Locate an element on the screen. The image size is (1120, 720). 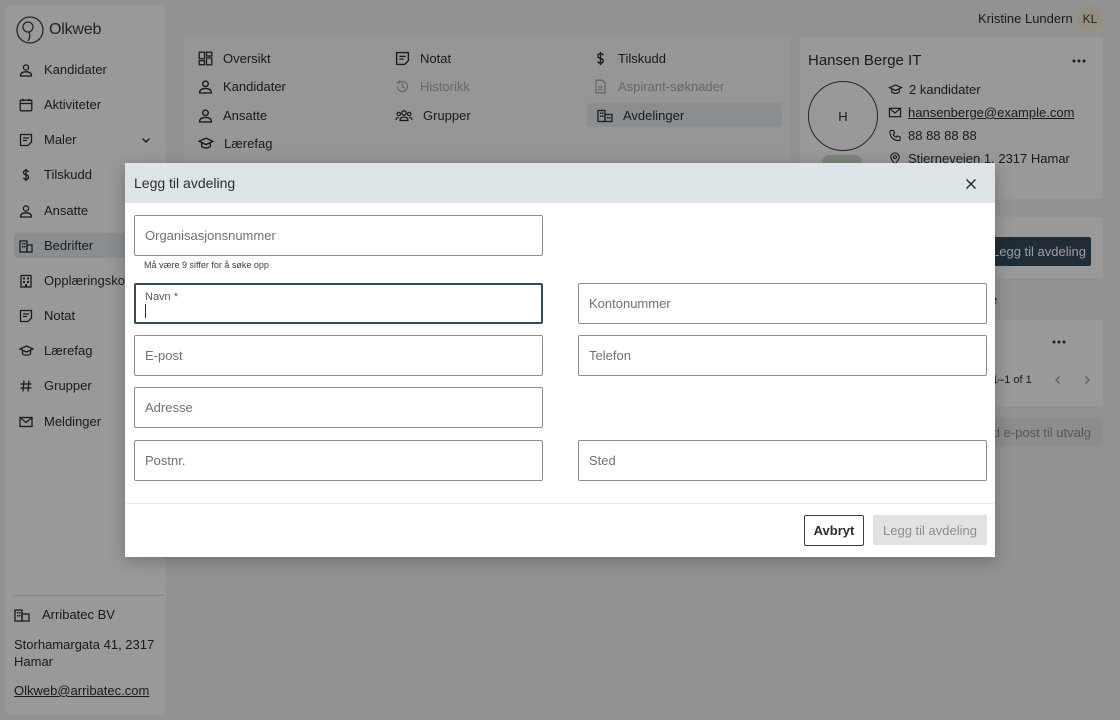
dialog-title: Legg til avdeling is located at coordinates (185, 183).